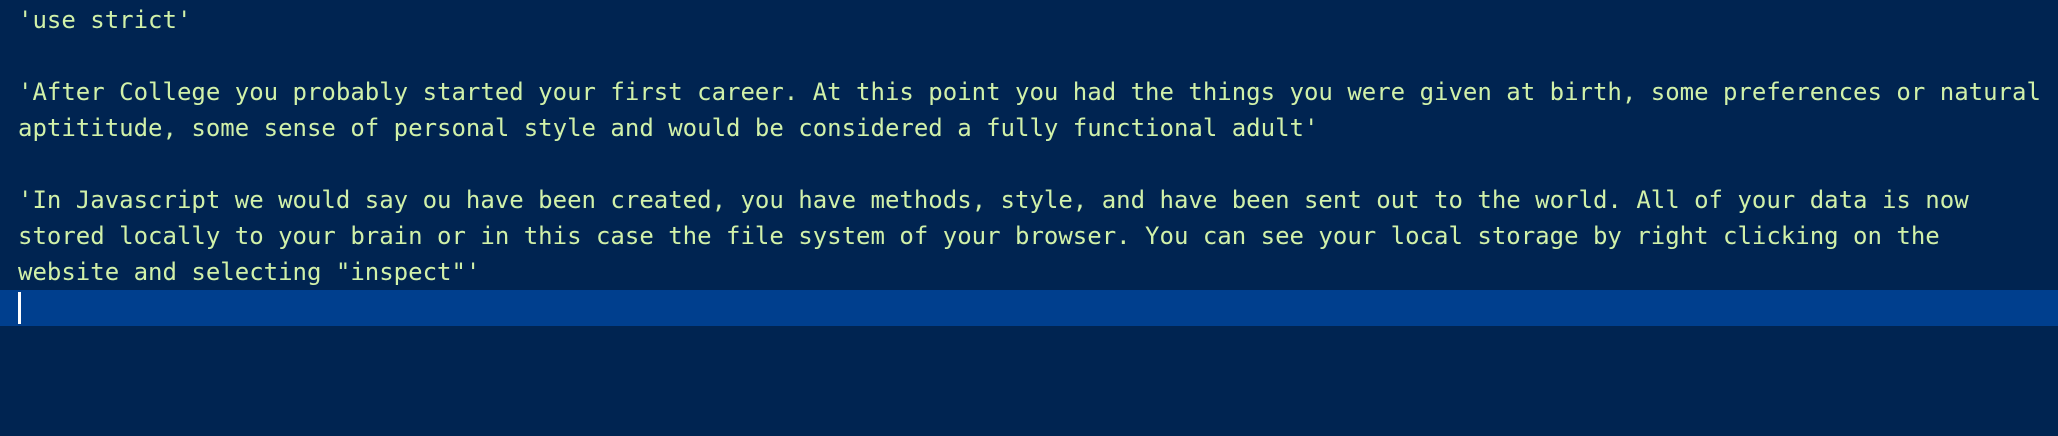  What do you see at coordinates (1029, 272) in the screenshot?
I see `code-line: website and selecting "inspect"'` at bounding box center [1029, 272].